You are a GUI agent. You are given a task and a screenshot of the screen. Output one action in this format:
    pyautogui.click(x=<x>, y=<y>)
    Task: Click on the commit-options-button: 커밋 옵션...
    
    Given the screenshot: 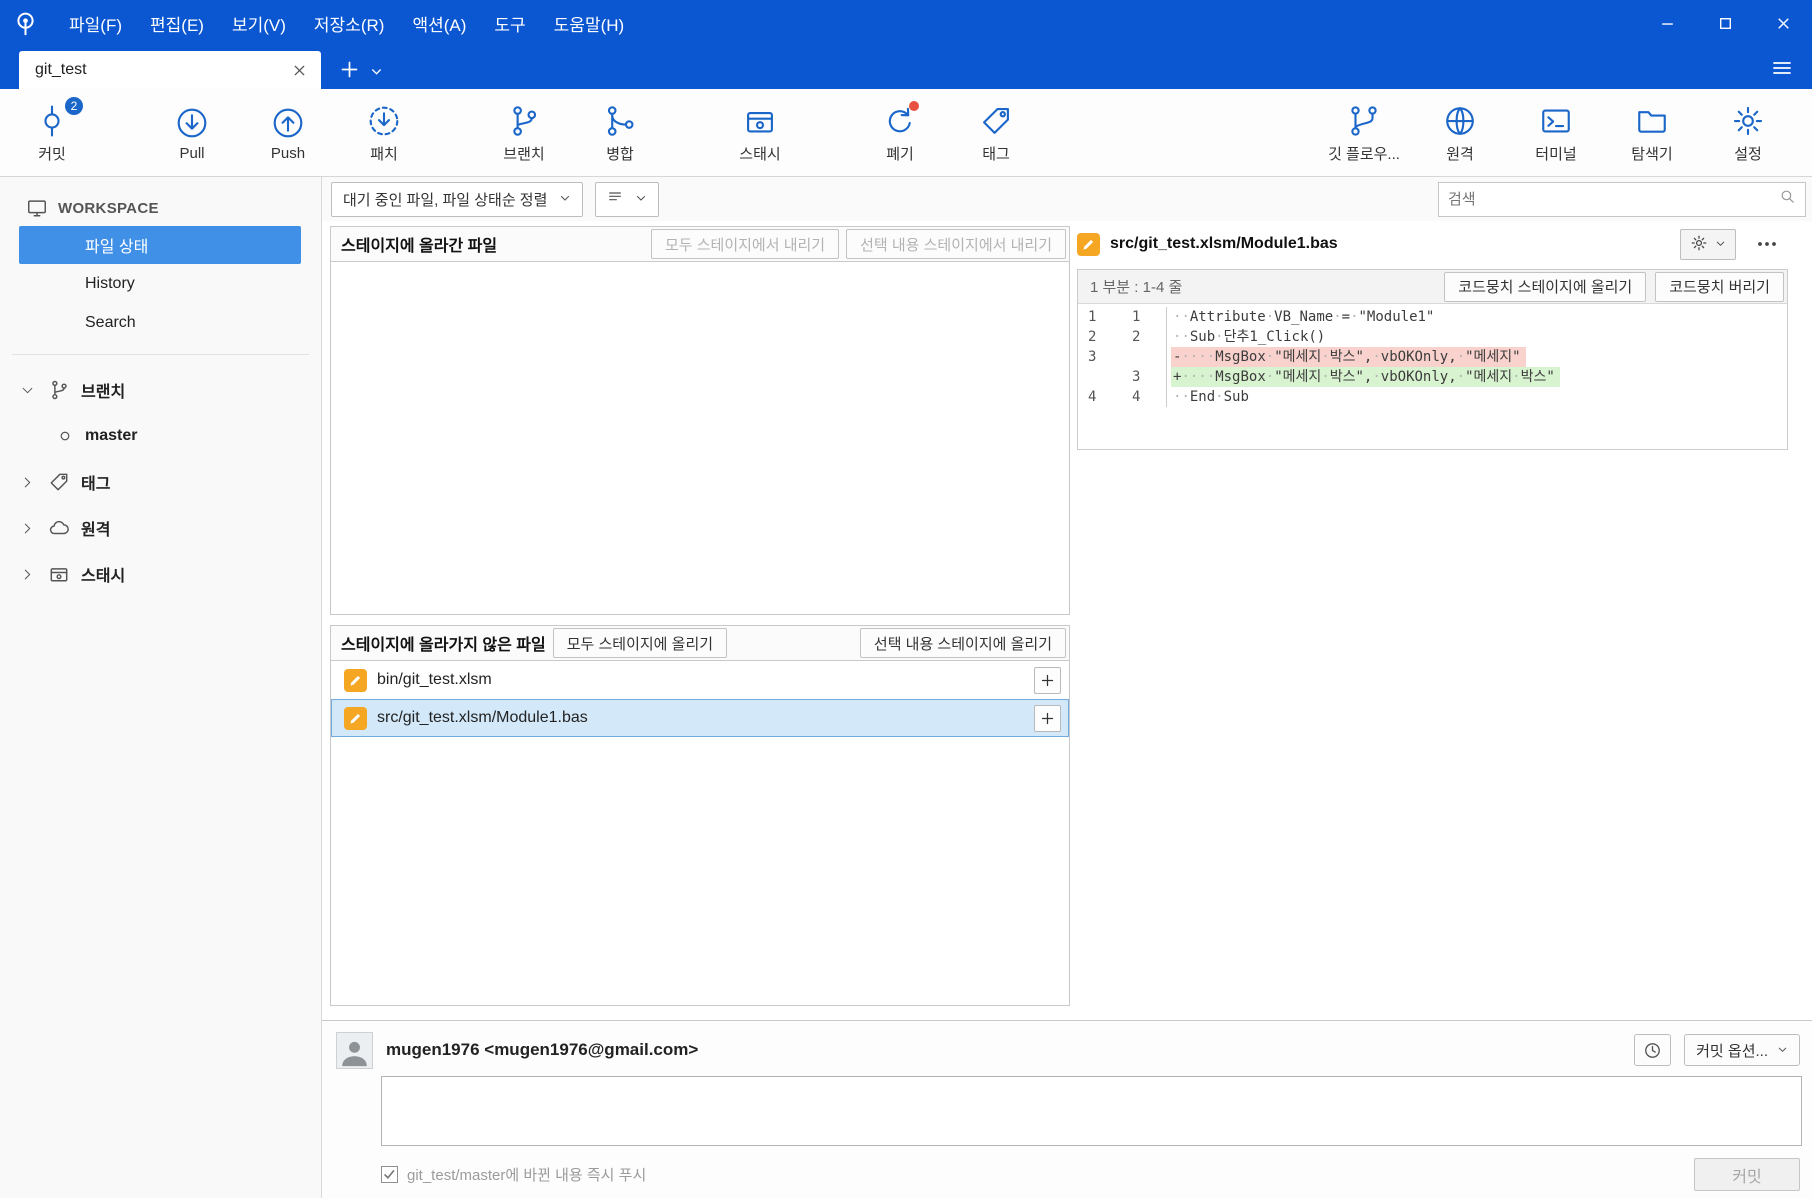 What is the action you would take?
    pyautogui.click(x=1742, y=1050)
    